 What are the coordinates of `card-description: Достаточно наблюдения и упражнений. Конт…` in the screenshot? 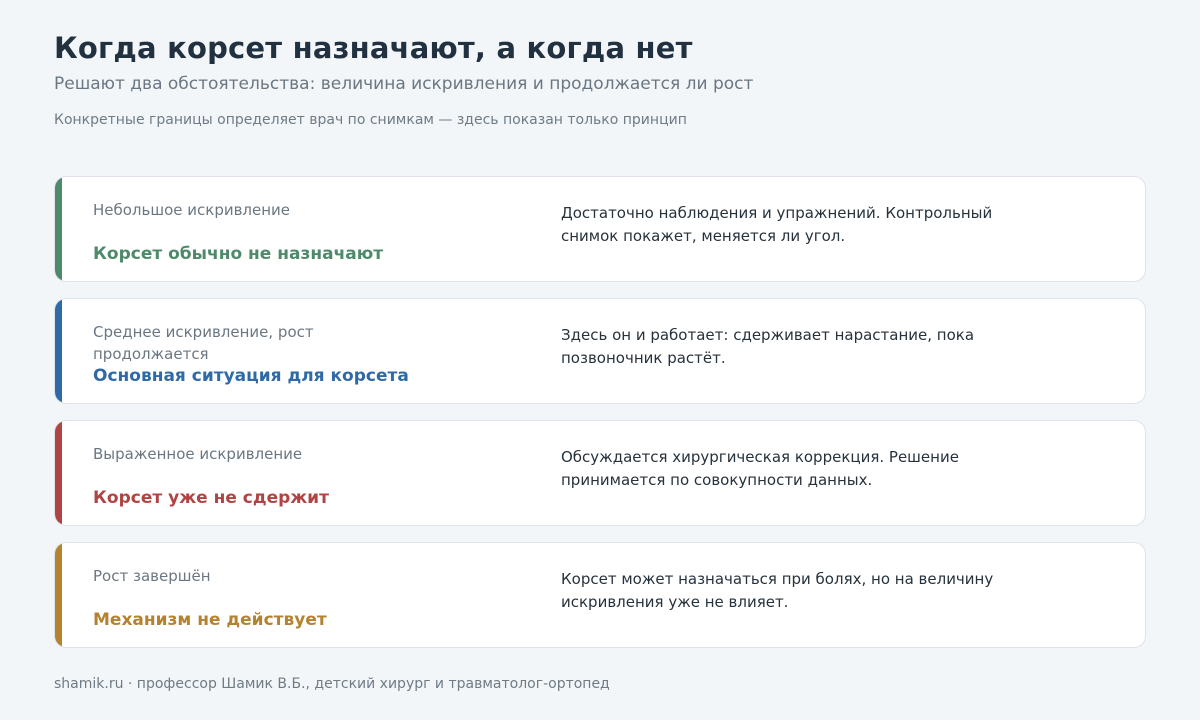 It's located at (777, 224).